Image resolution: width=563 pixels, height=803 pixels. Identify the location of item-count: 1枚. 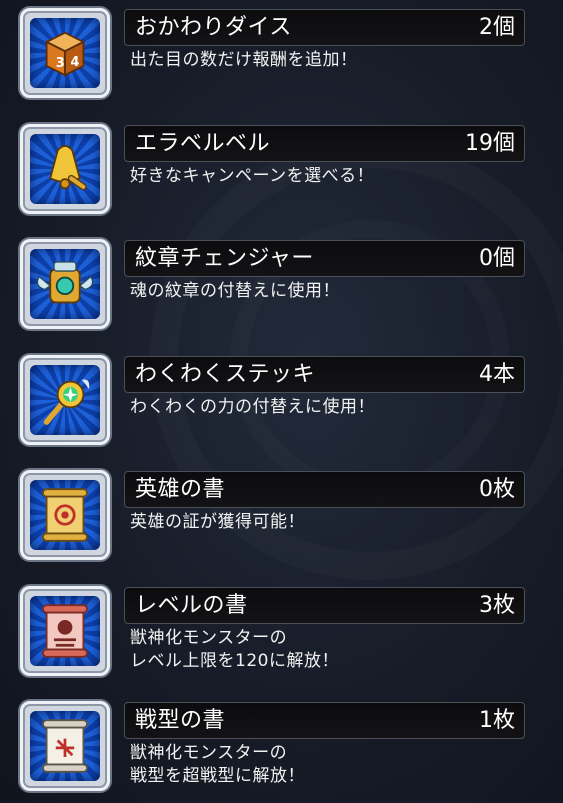
(497, 720).